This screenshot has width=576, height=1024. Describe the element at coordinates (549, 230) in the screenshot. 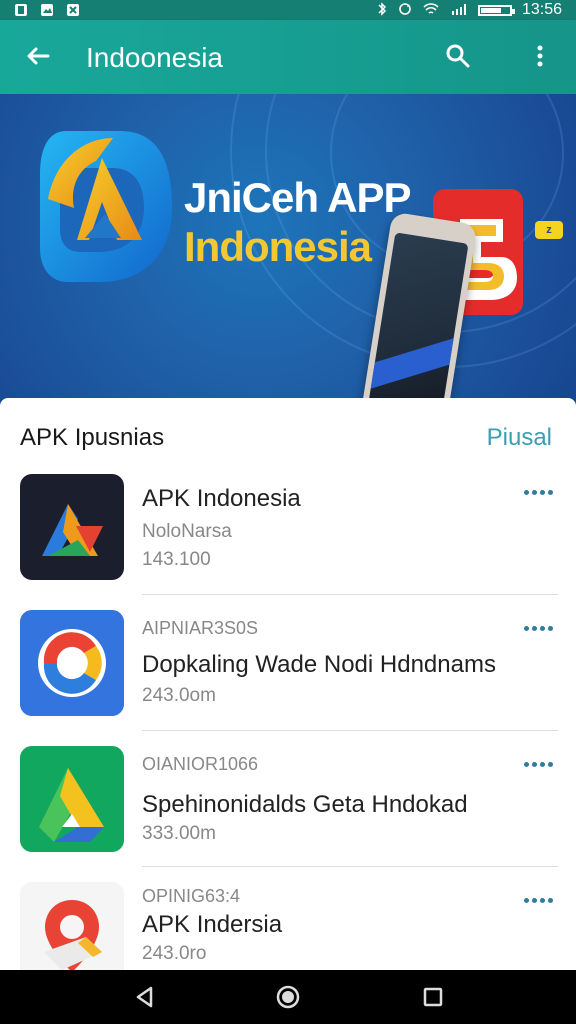

I see `banner-badge: z` at that location.